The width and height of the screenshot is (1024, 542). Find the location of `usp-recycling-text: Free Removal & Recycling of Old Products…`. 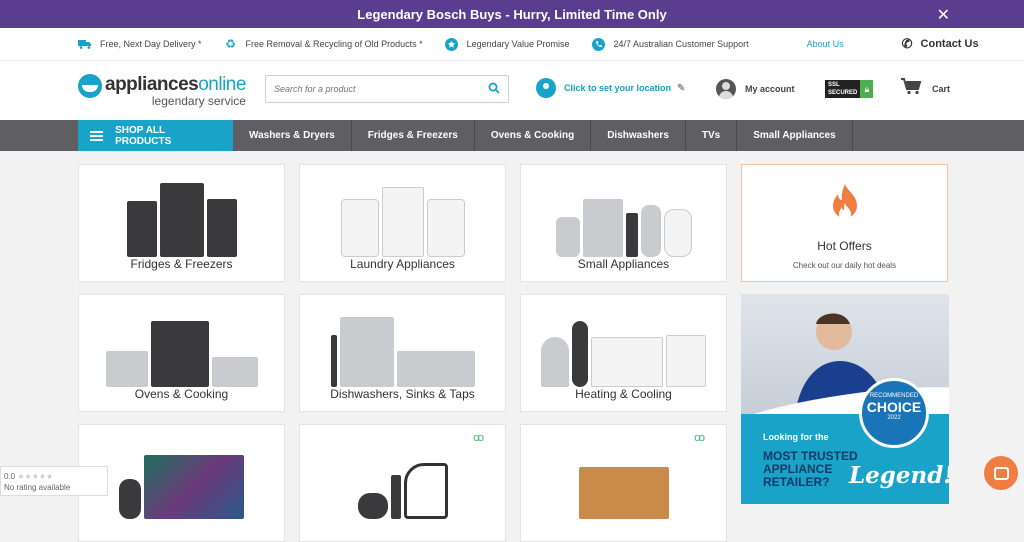

usp-recycling-text: Free Removal & Recycling of Old Products… is located at coordinates (334, 44).